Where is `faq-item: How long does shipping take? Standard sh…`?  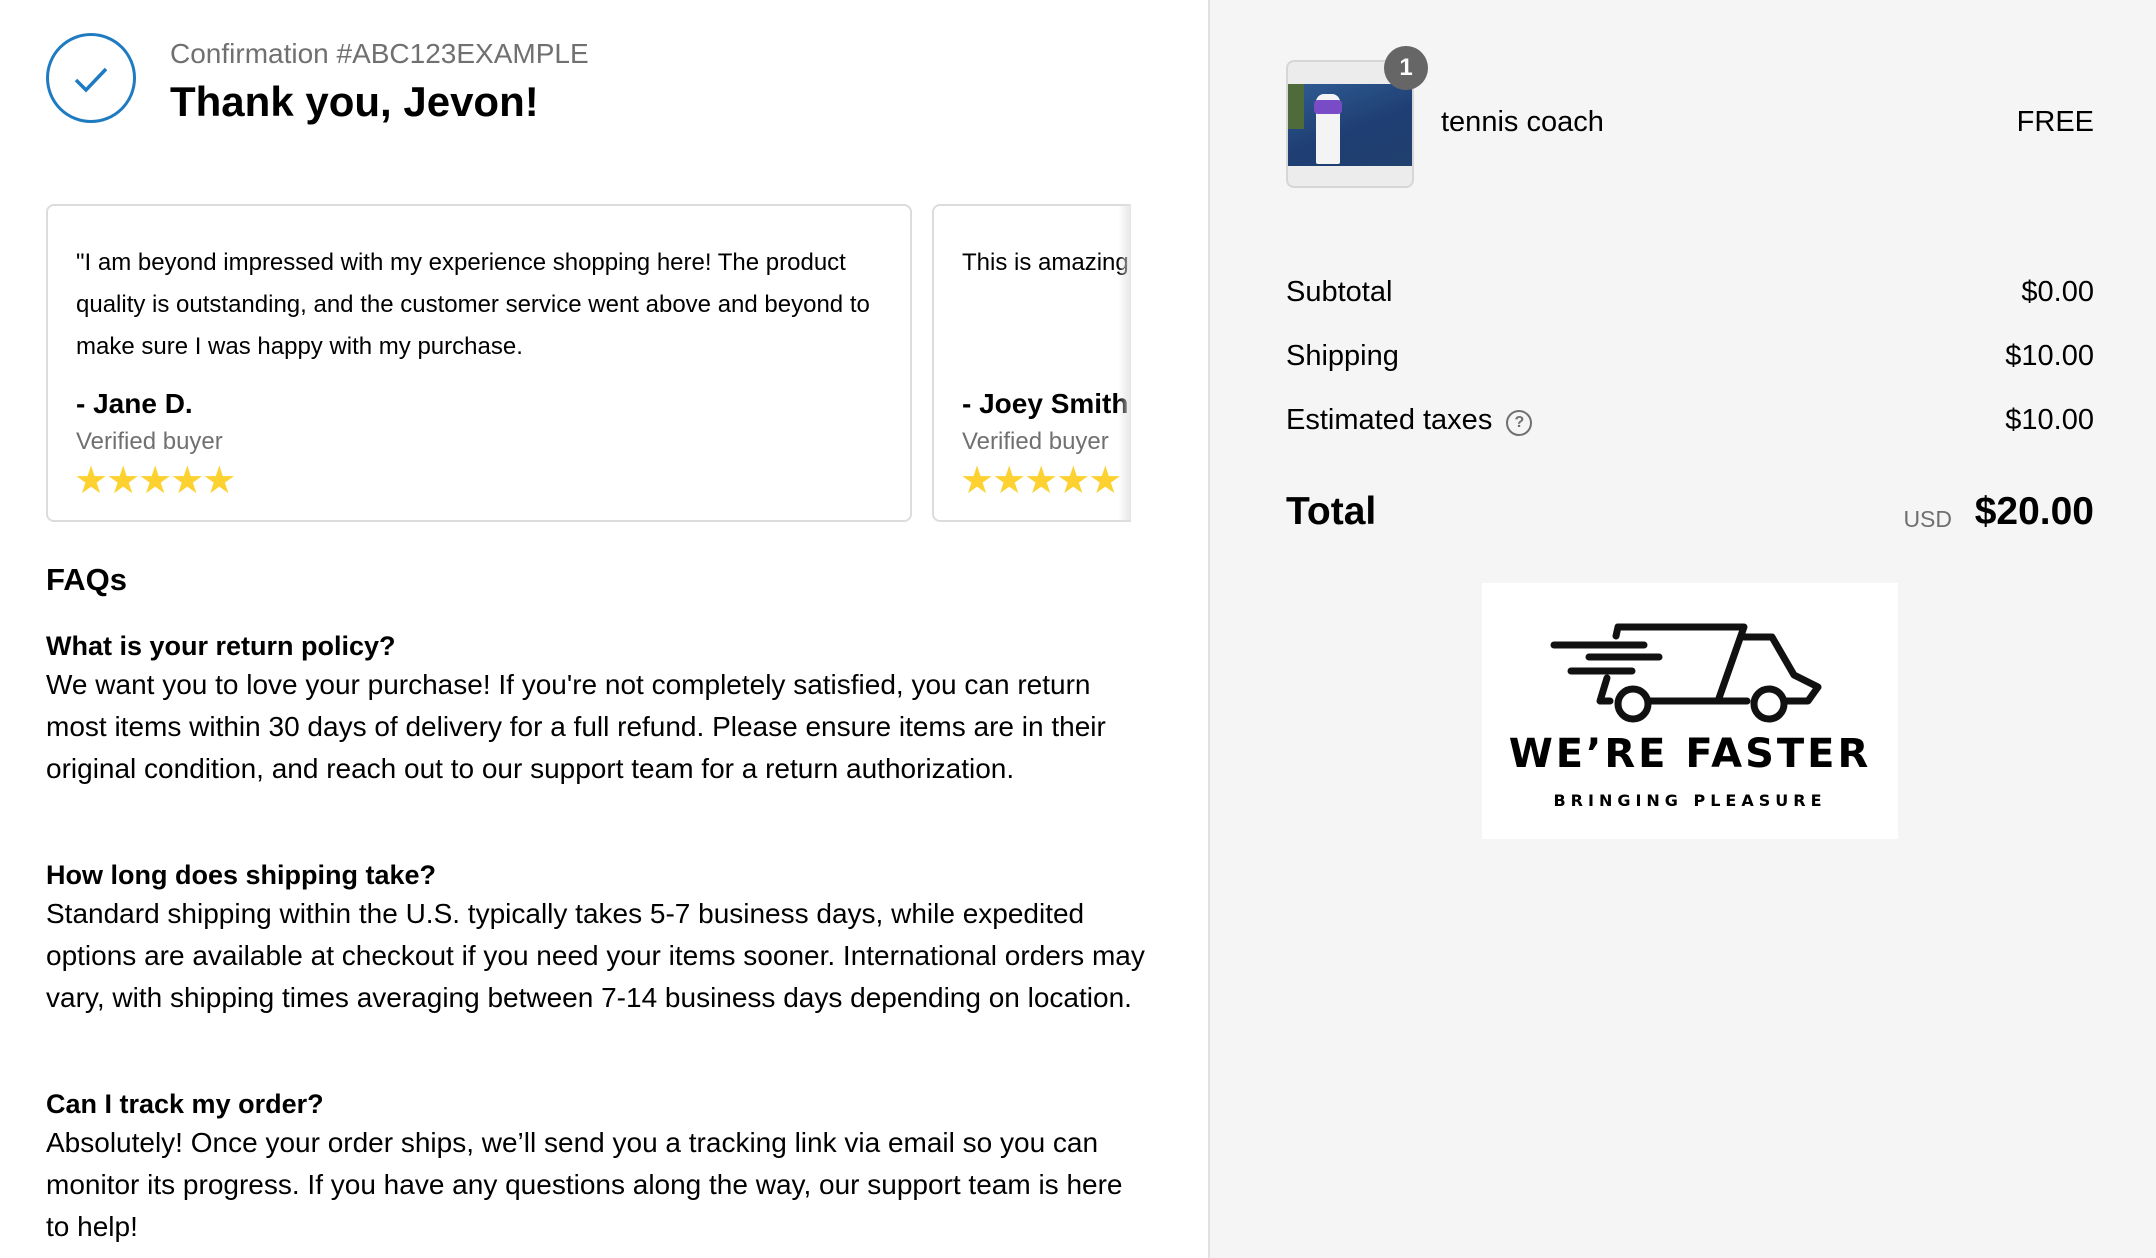 faq-item: How long does shipping take? Standard sh… is located at coordinates (596, 938).